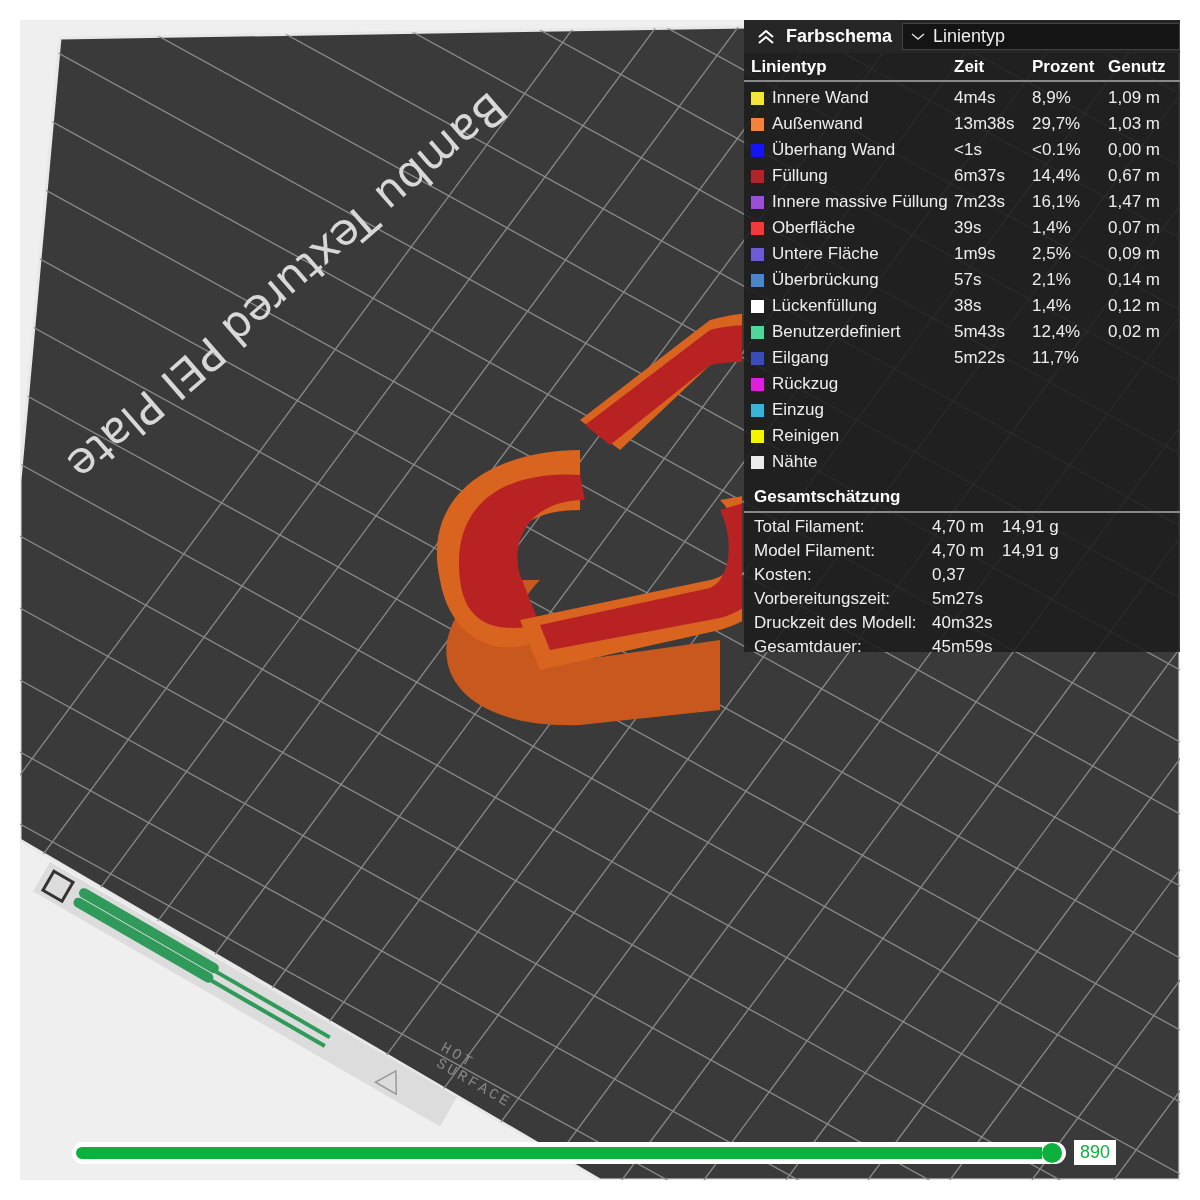 The width and height of the screenshot is (1200, 1200). What do you see at coordinates (824, 306) in the screenshot?
I see `line-type-name: Lückenfüllung` at bounding box center [824, 306].